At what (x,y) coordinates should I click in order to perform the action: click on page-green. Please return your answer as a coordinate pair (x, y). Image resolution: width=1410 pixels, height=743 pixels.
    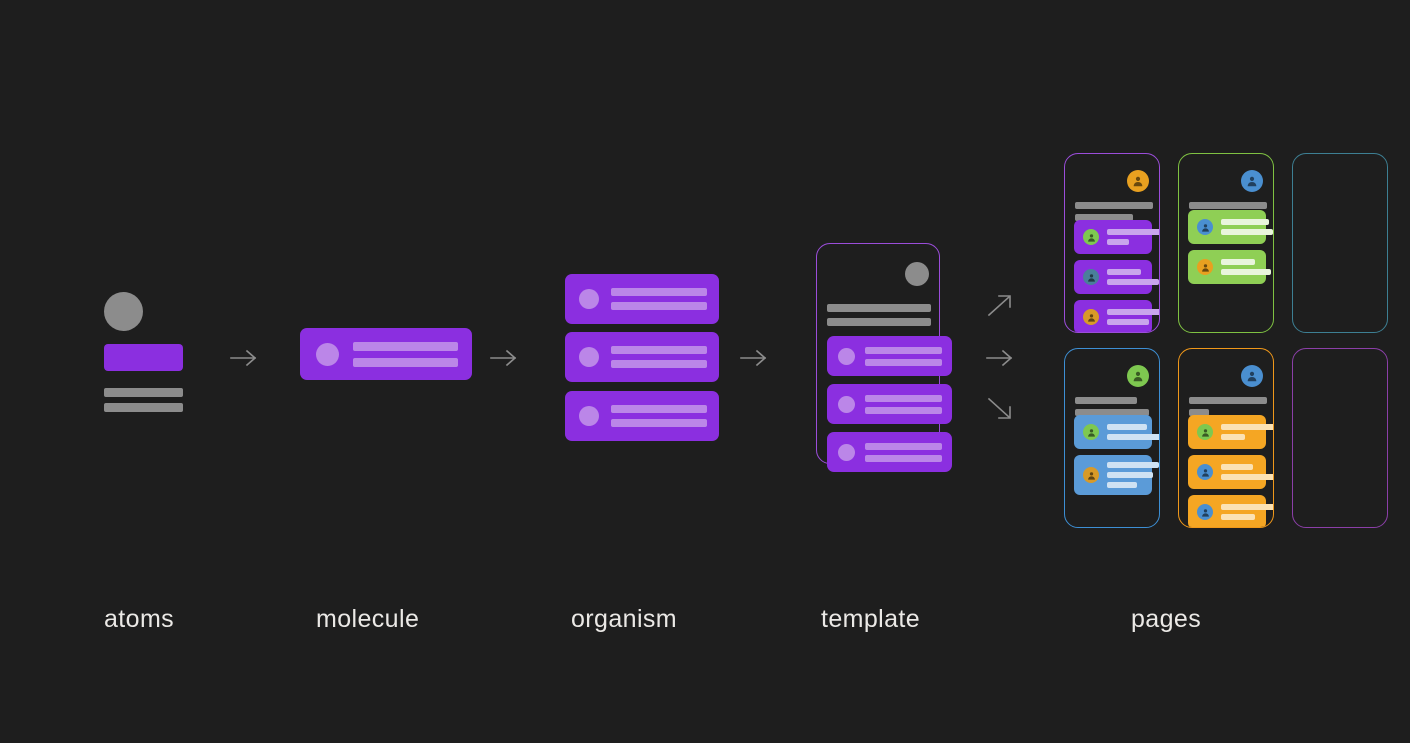
    Looking at the image, I should click on (1226, 243).